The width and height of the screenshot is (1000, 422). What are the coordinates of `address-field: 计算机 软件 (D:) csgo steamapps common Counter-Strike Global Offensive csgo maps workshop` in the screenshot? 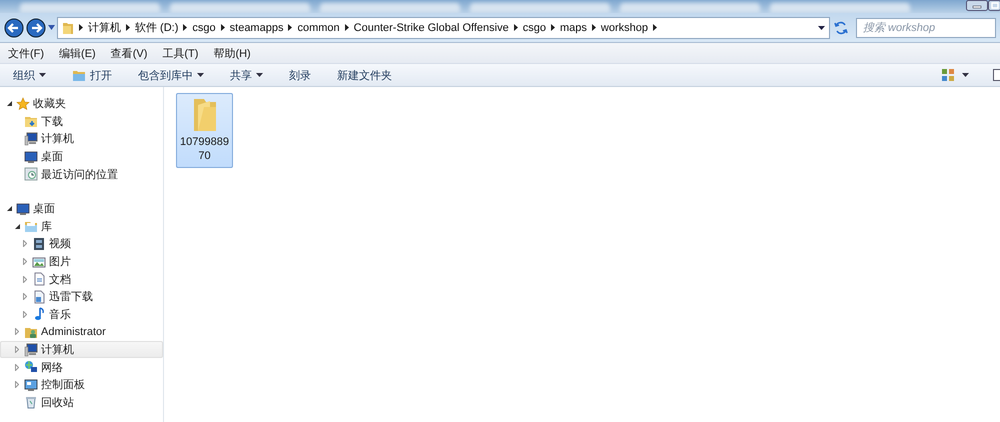 It's located at (443, 27).